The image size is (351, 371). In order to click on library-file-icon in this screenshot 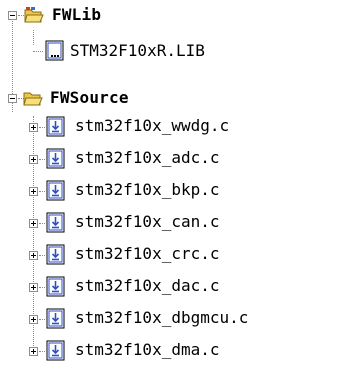, I will do `click(54, 50)`.